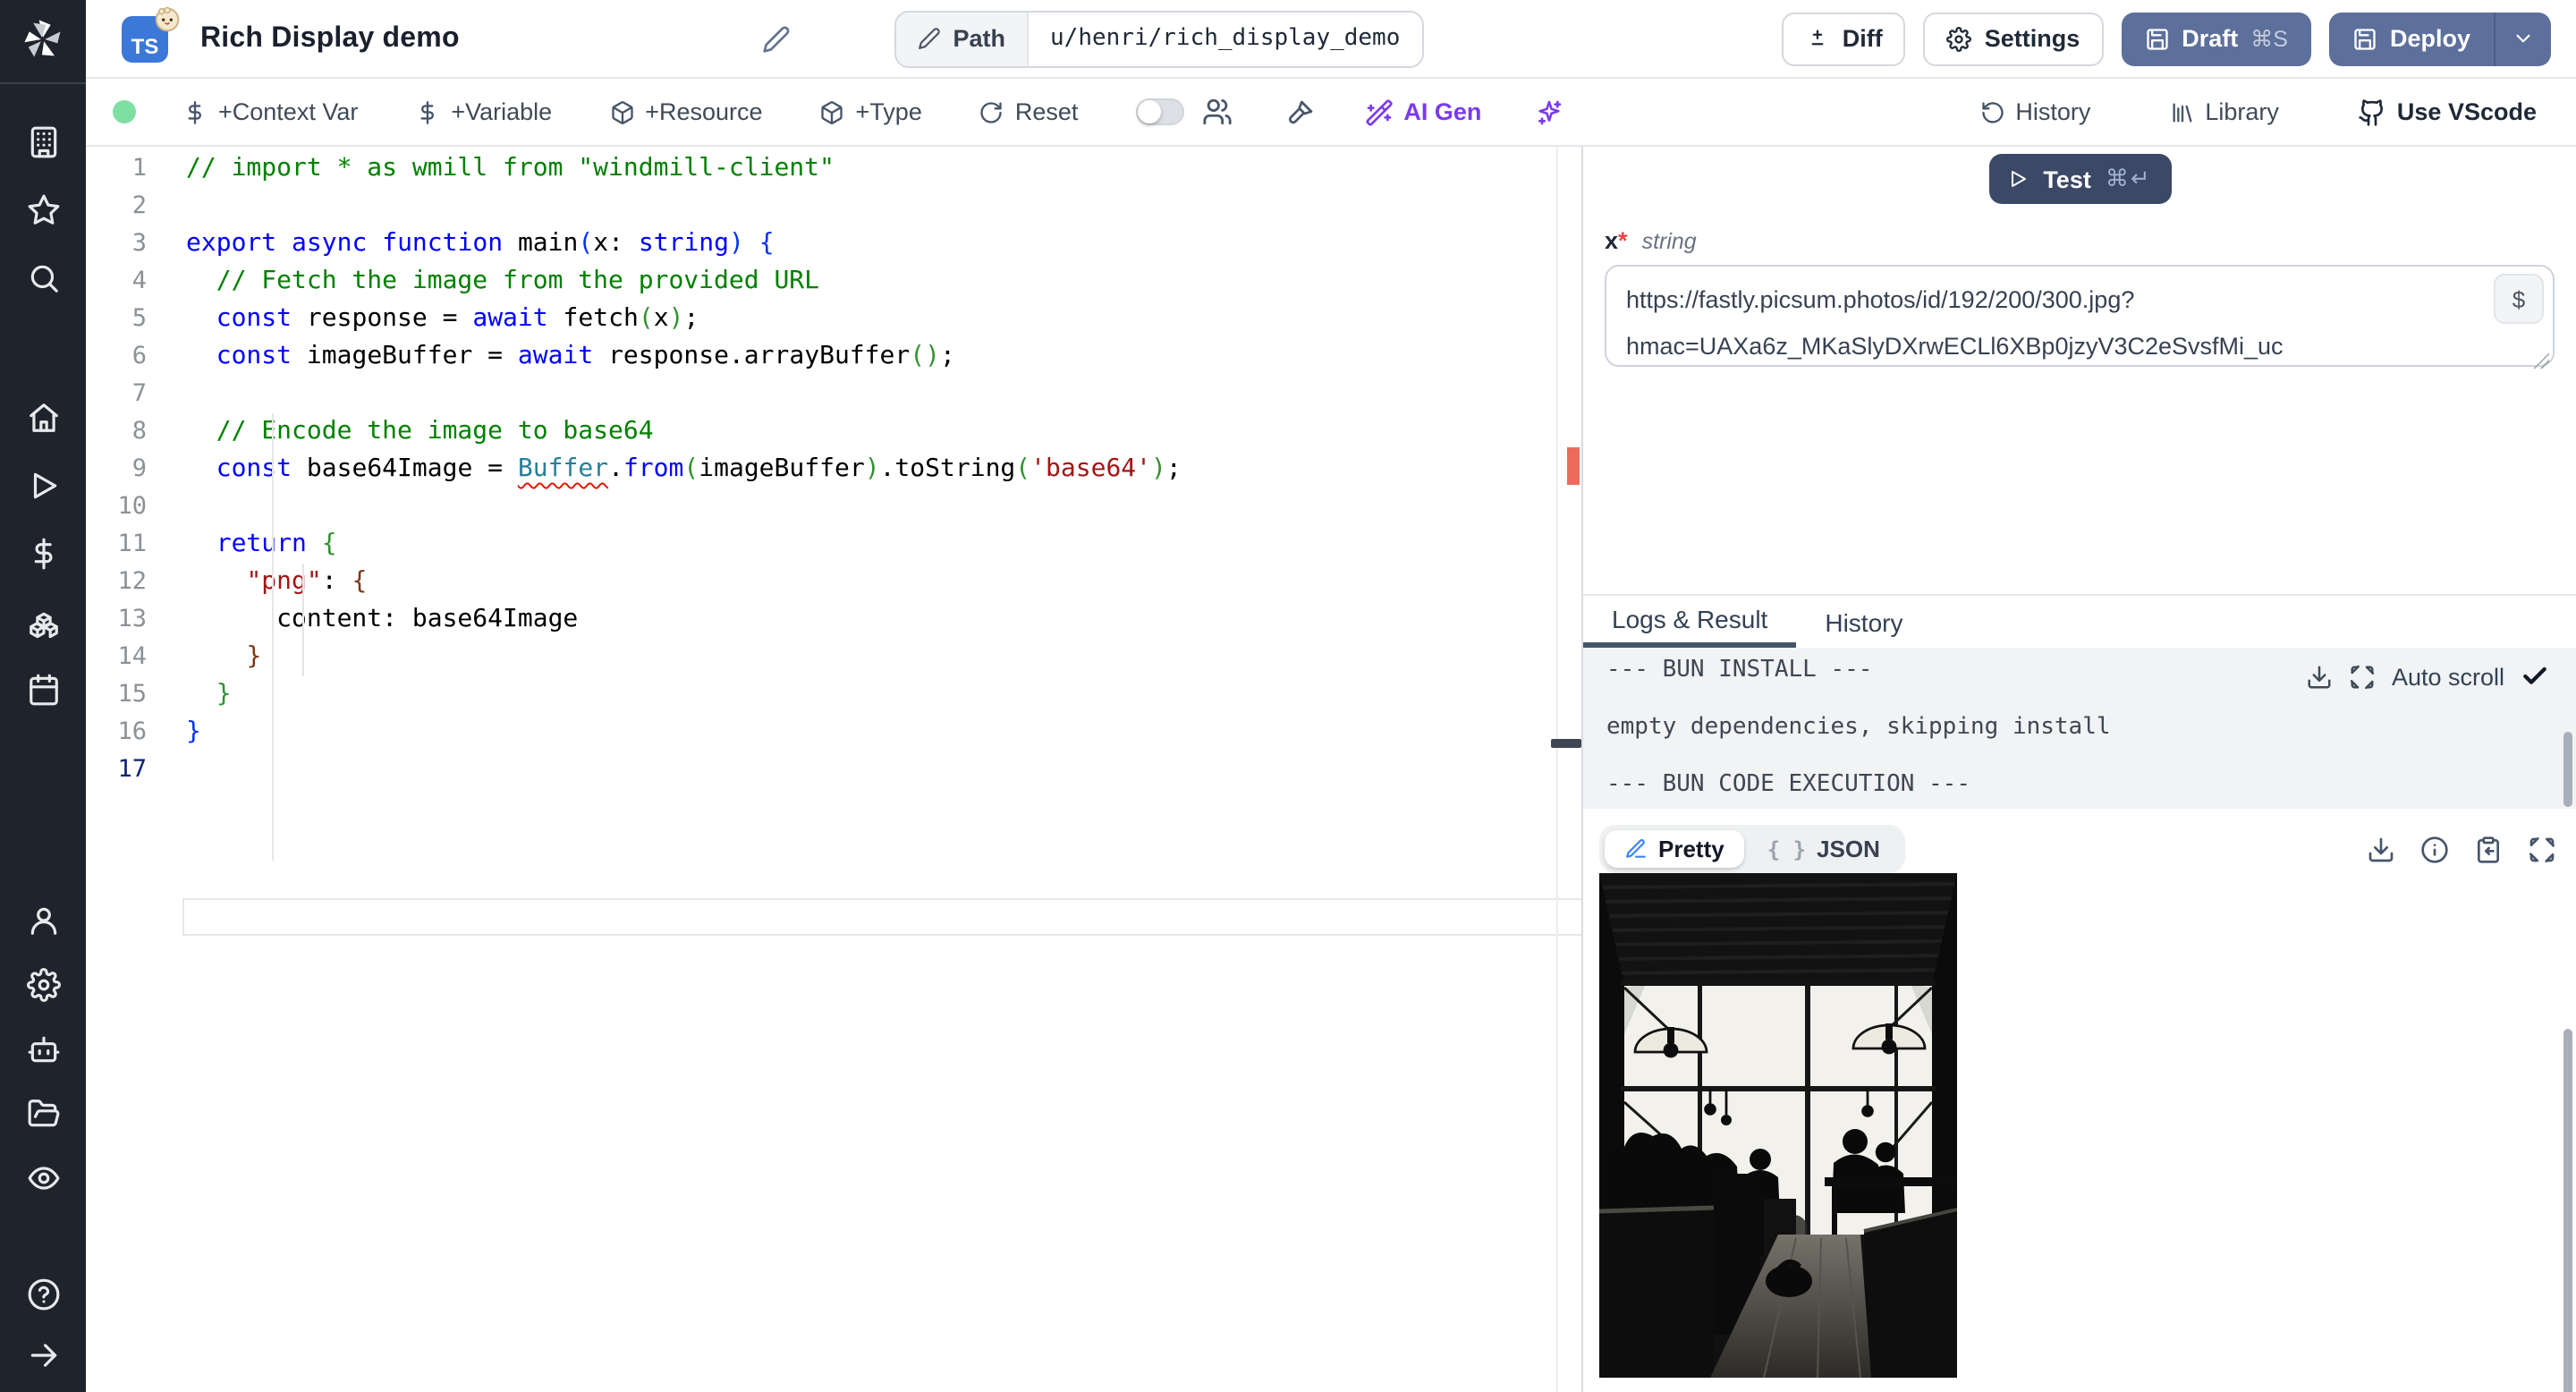 The height and width of the screenshot is (1392, 2576). I want to click on ai-gen-button: AI Gen, so click(1422, 112).